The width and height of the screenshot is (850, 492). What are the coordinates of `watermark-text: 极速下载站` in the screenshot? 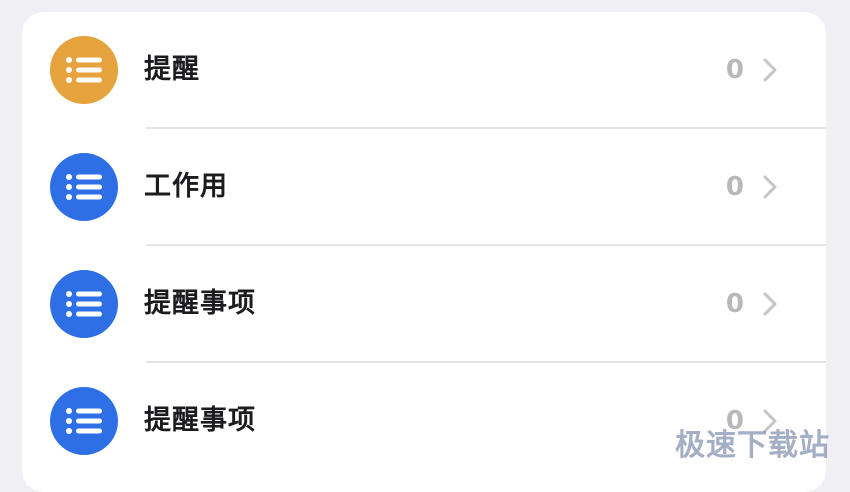 It's located at (752, 445).